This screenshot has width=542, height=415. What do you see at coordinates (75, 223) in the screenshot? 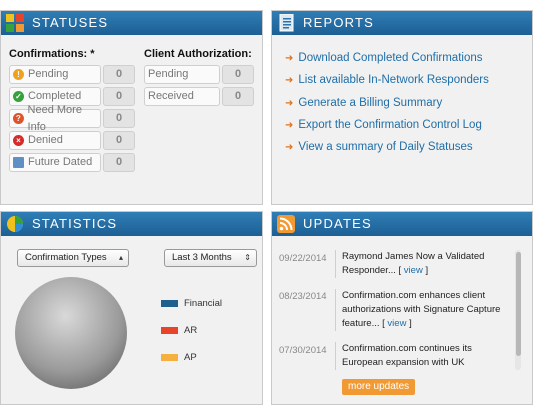
I see `statistics-title: STATISTICS` at bounding box center [75, 223].